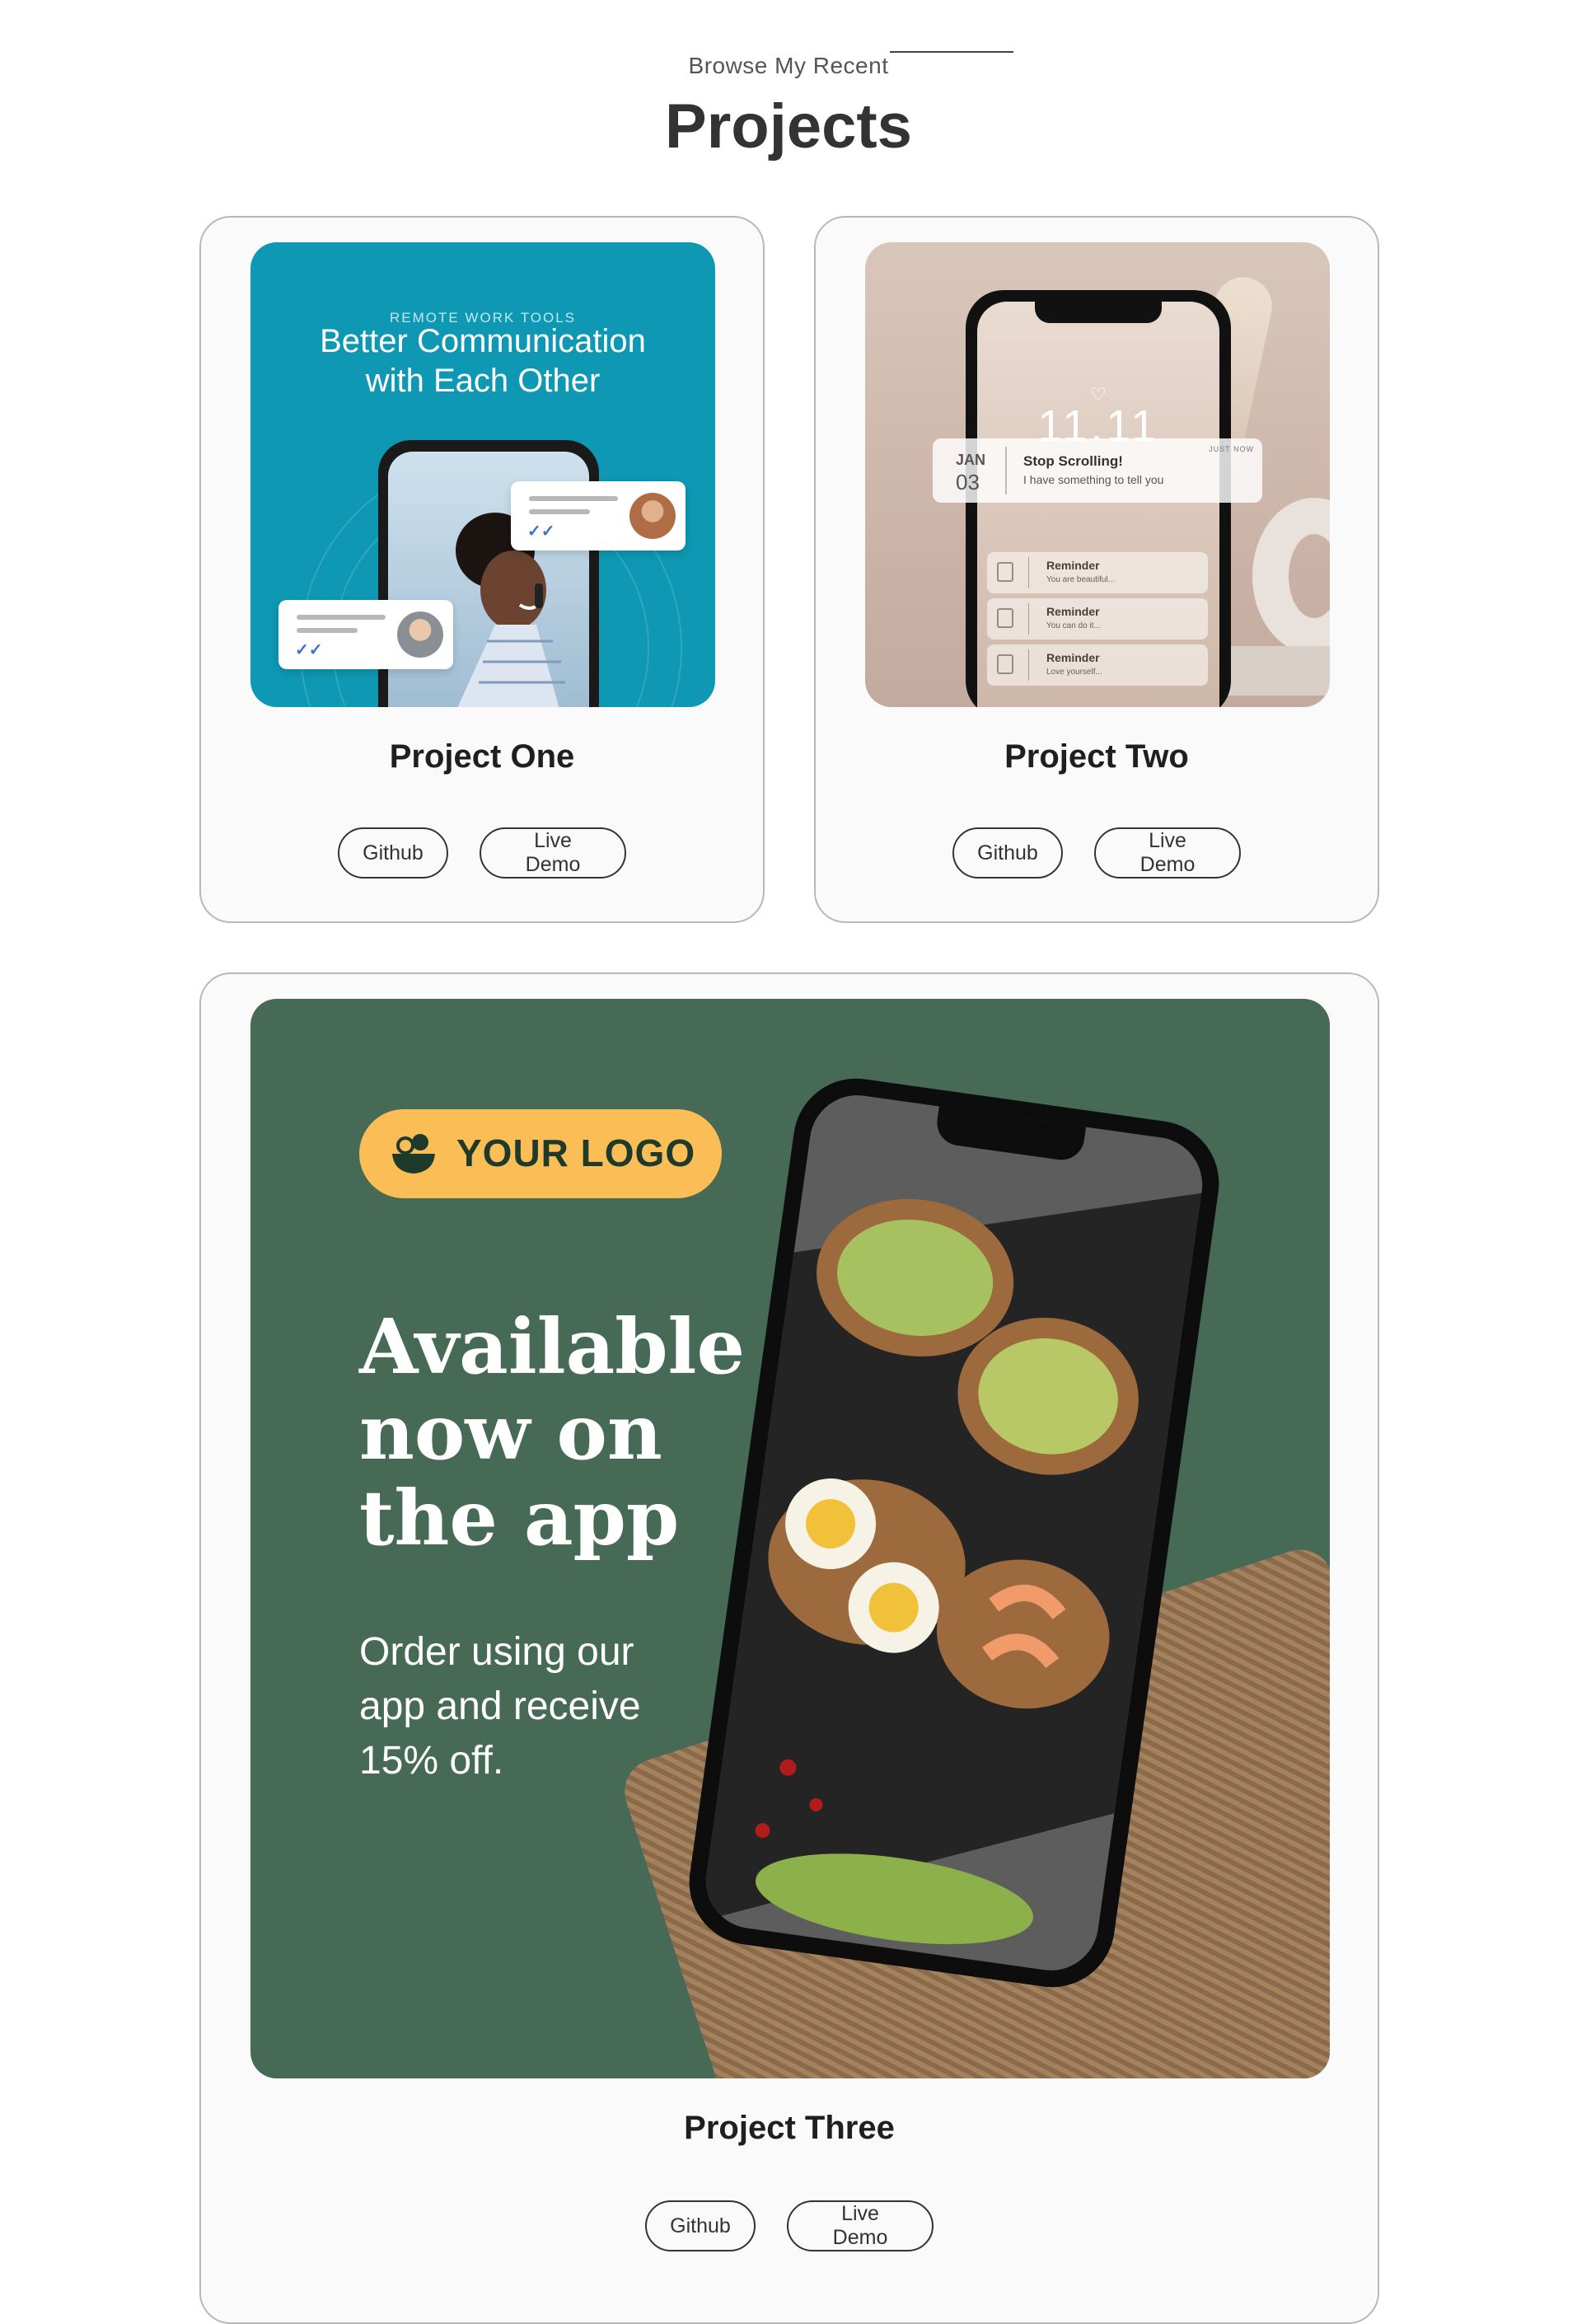 The height and width of the screenshot is (2324, 1577). What do you see at coordinates (510, 1432) in the screenshot?
I see `headline-line: now on` at bounding box center [510, 1432].